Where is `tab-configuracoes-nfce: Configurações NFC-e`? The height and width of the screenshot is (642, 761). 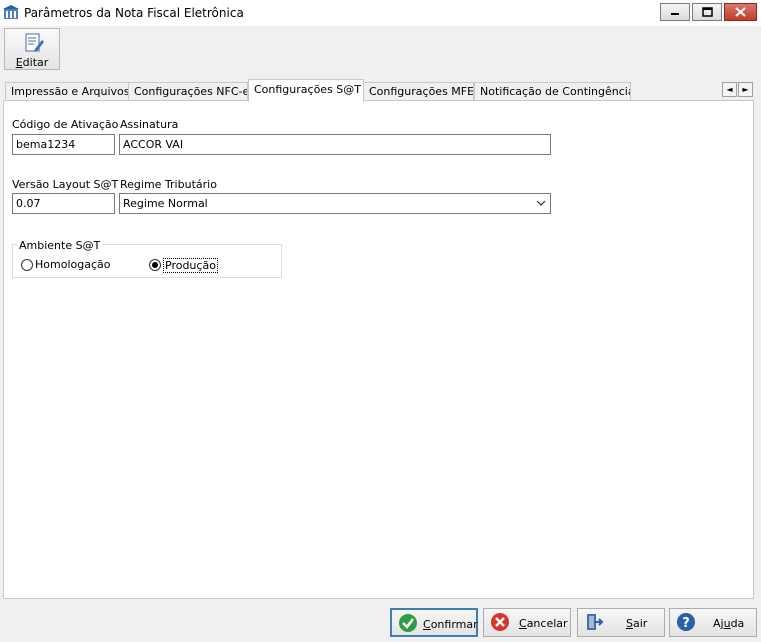
tab-configuracoes-nfce: Configurações NFC-e is located at coordinates (188, 91).